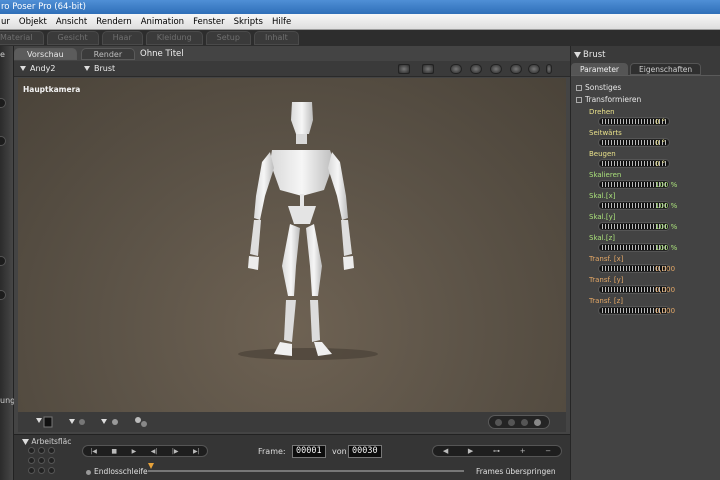  What do you see at coordinates (600, 69) in the screenshot?
I see `tab-parameters: Parameter` at bounding box center [600, 69].